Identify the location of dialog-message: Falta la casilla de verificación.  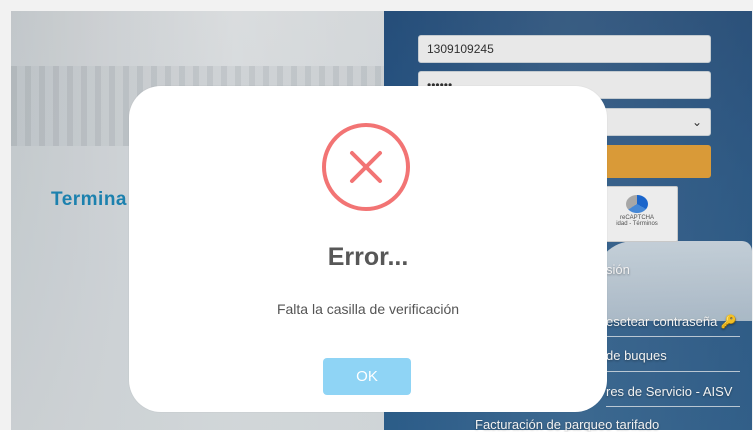
(368, 309).